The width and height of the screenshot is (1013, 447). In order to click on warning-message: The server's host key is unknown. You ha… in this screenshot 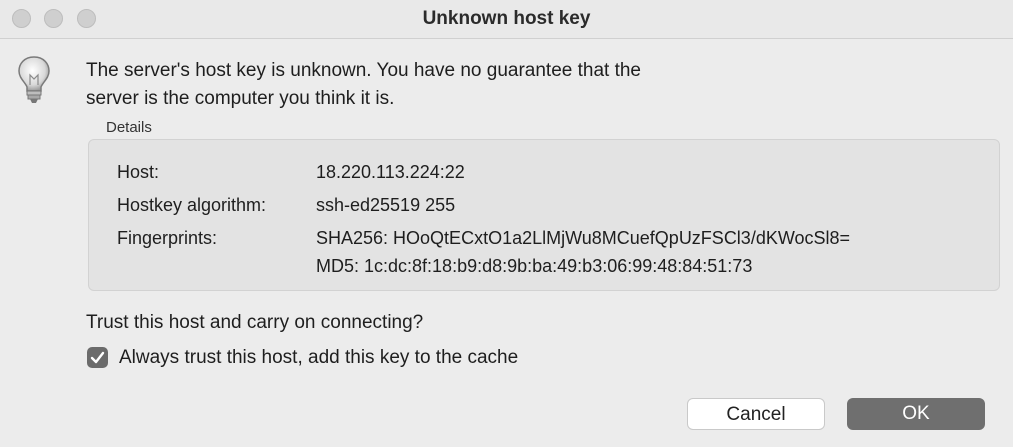, I will do `click(436, 85)`.